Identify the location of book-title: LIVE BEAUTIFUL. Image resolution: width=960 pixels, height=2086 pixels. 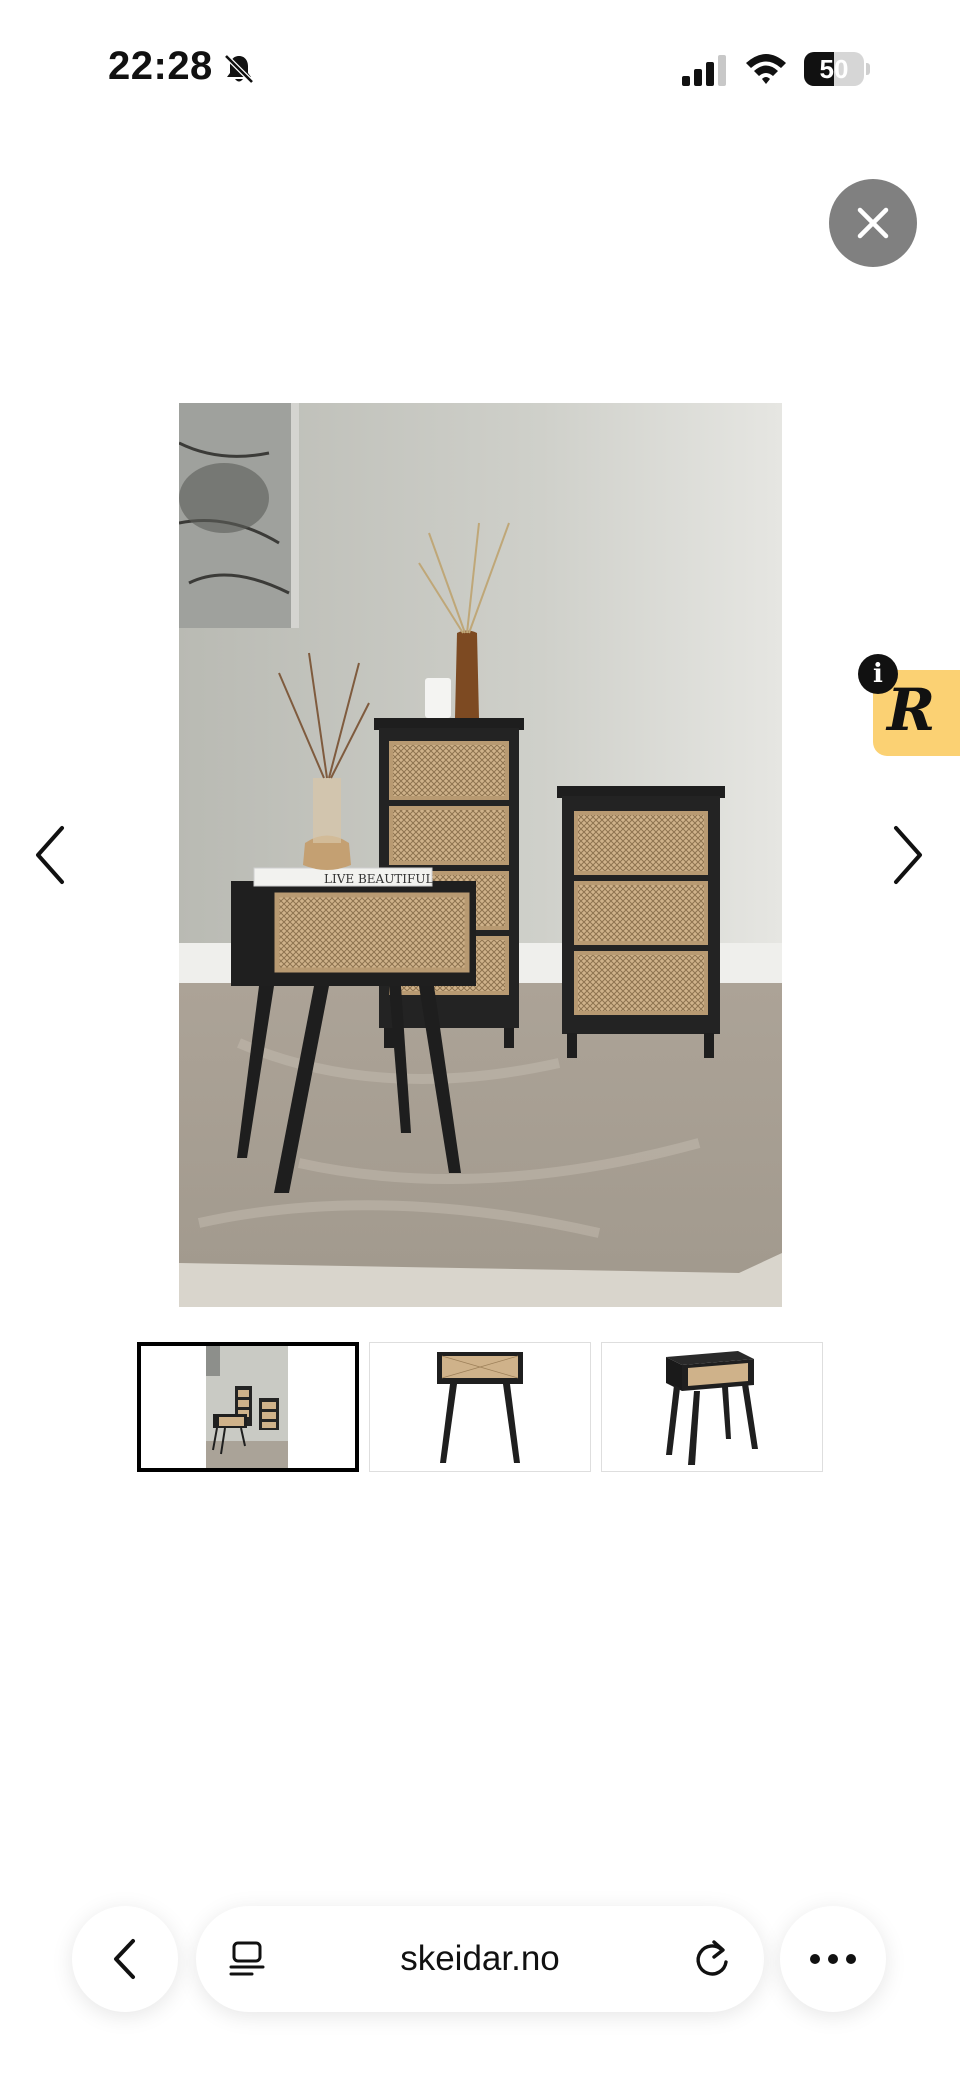
(378, 879).